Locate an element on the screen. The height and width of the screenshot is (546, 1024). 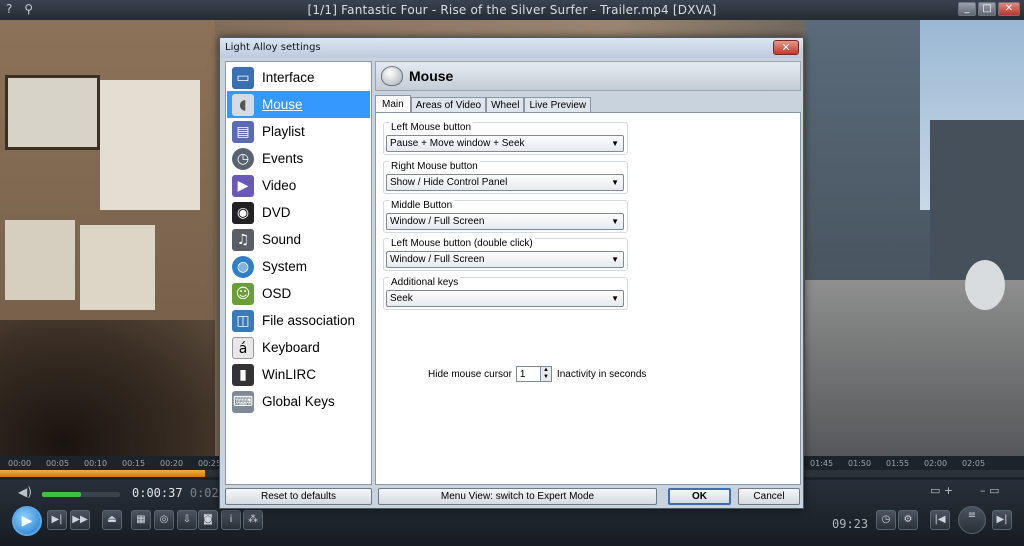
prev-track-icon: |◀ is located at coordinates (940, 520).